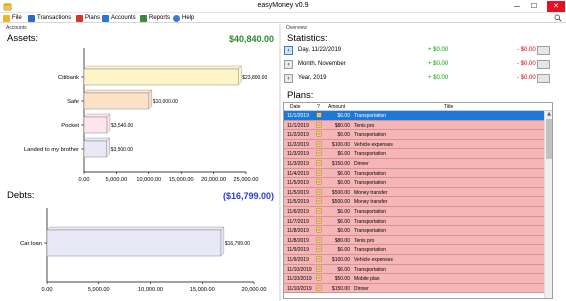  What do you see at coordinates (438, 50) in the screenshot?
I see `stat-day-income: + $0.00` at bounding box center [438, 50].